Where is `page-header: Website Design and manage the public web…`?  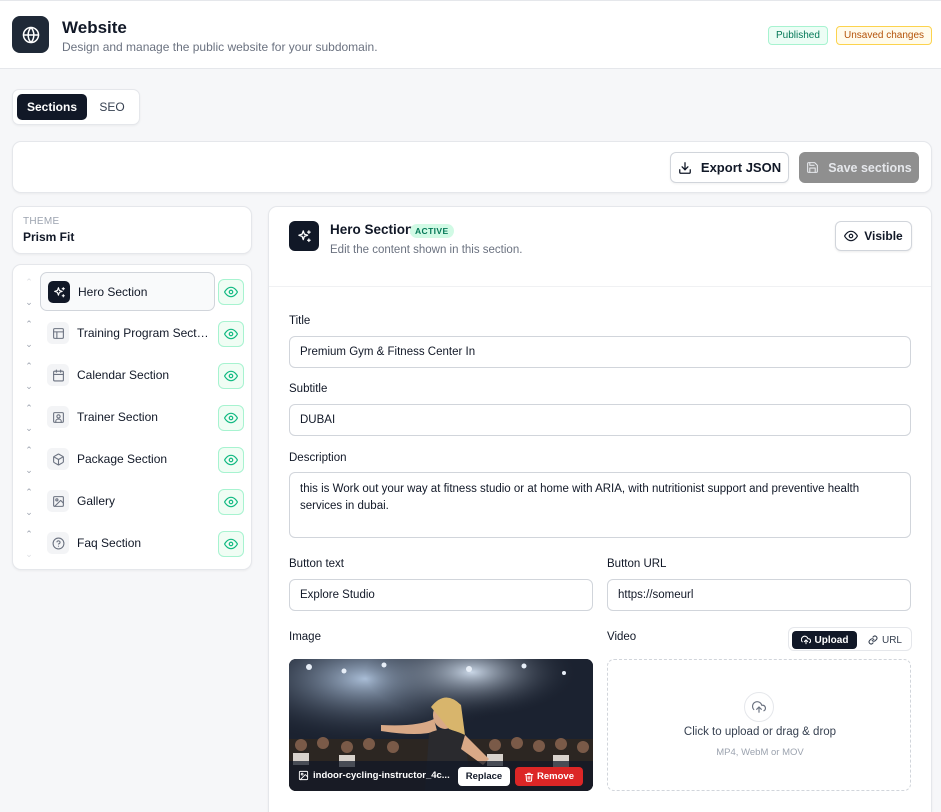
page-header: Website Design and manage the public web… is located at coordinates (470, 34).